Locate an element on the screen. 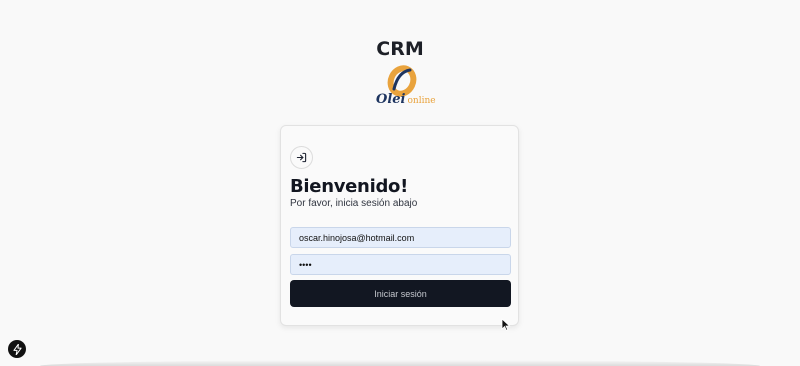 The width and height of the screenshot is (800, 366). logo-wordmark: Olei online is located at coordinates (406, 99).